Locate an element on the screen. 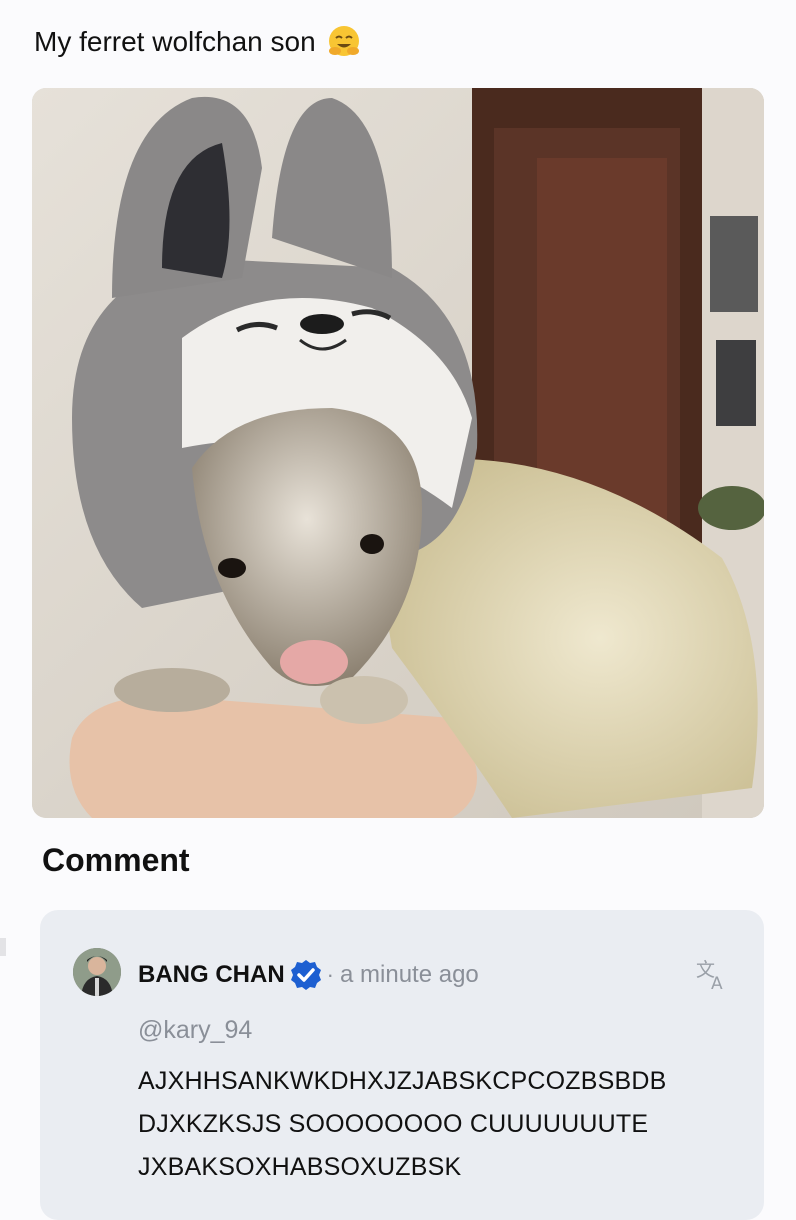  comments-section-title: Comment is located at coordinates (116, 860).